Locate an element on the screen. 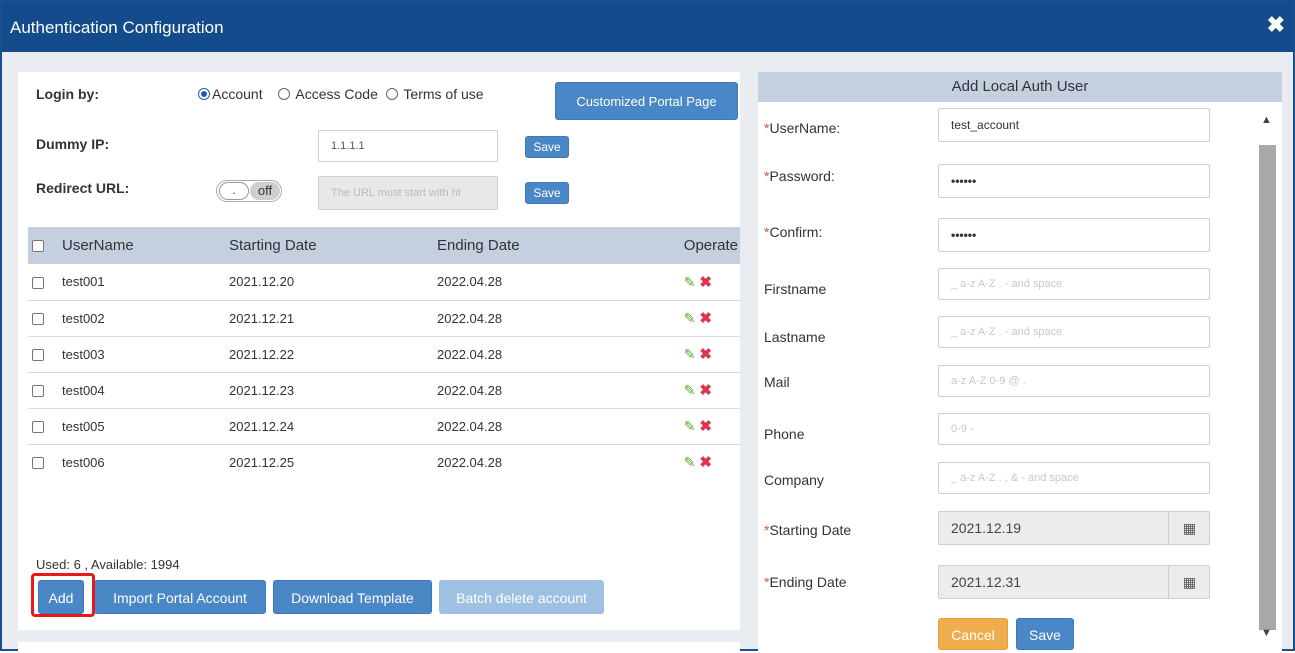  scroll-up-icon: ▲ is located at coordinates (1266, 120).